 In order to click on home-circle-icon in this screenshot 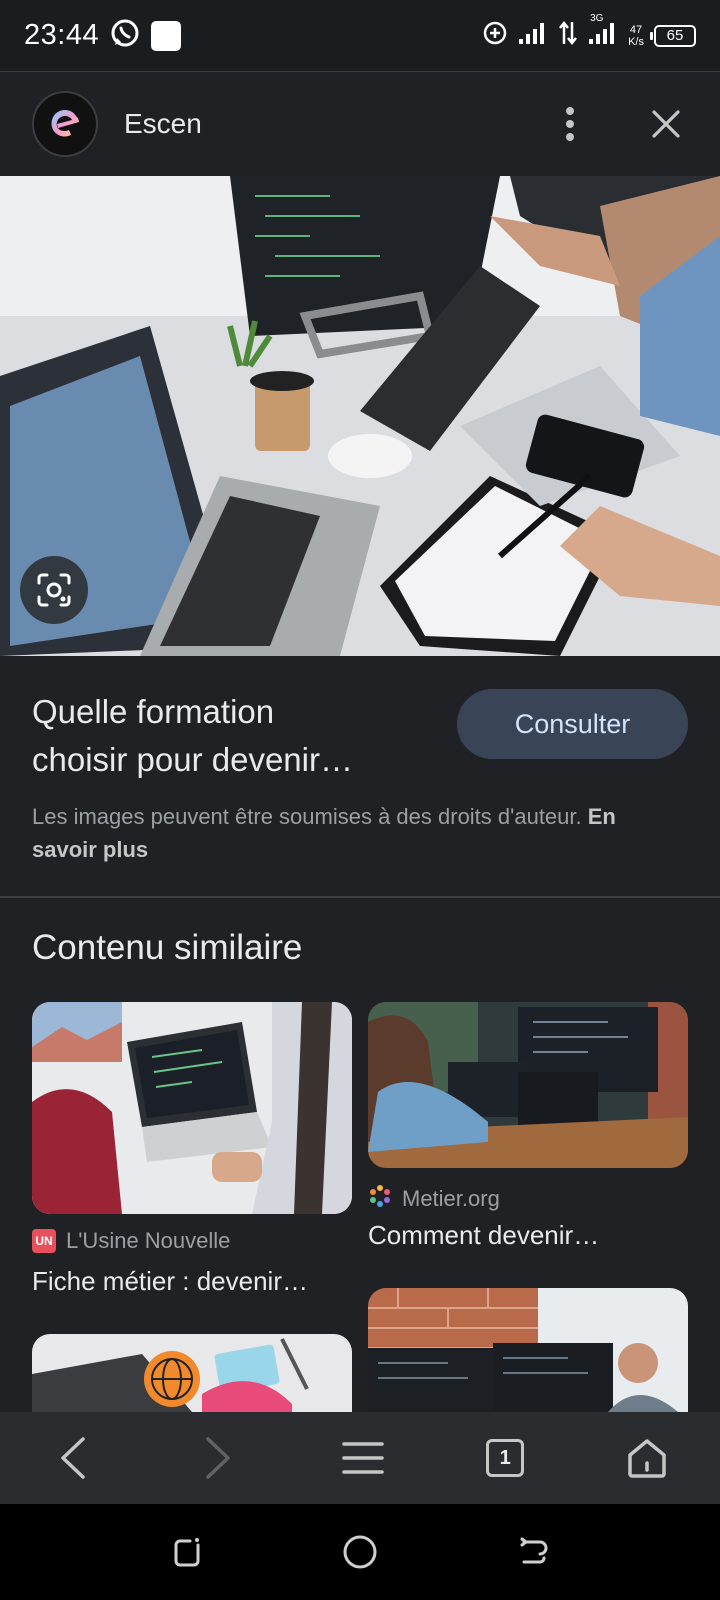, I will do `click(360, 1552)`.